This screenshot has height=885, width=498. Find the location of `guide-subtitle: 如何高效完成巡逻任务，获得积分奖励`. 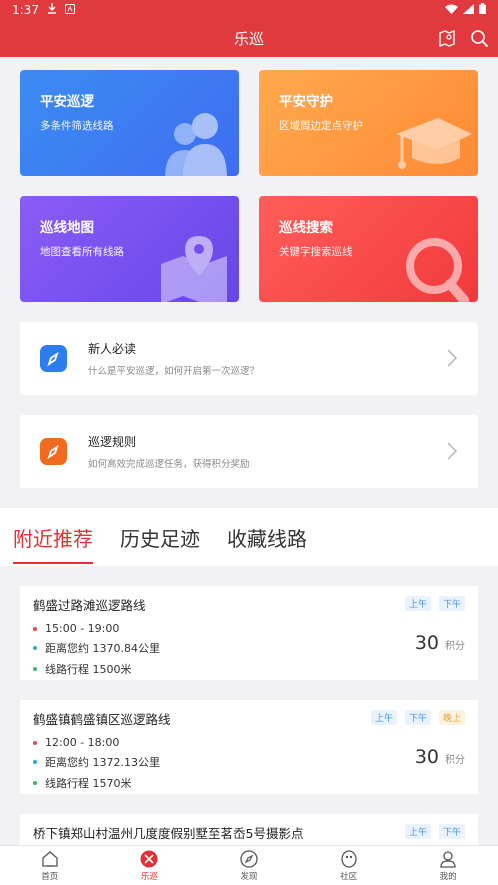

guide-subtitle: 如何高效完成巡逻任务，获得积分奖励 is located at coordinates (169, 464).